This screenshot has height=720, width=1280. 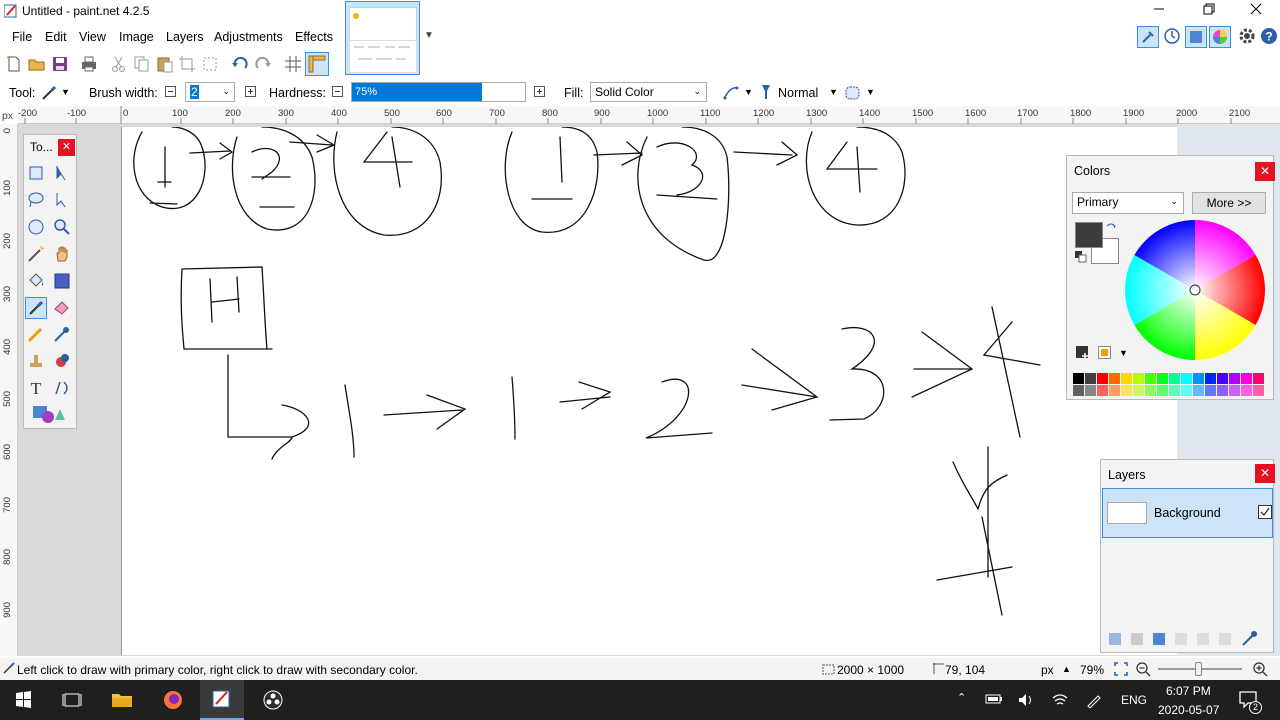 What do you see at coordinates (648, 92) in the screenshot?
I see `fill-select: Solid Color ⌄` at bounding box center [648, 92].